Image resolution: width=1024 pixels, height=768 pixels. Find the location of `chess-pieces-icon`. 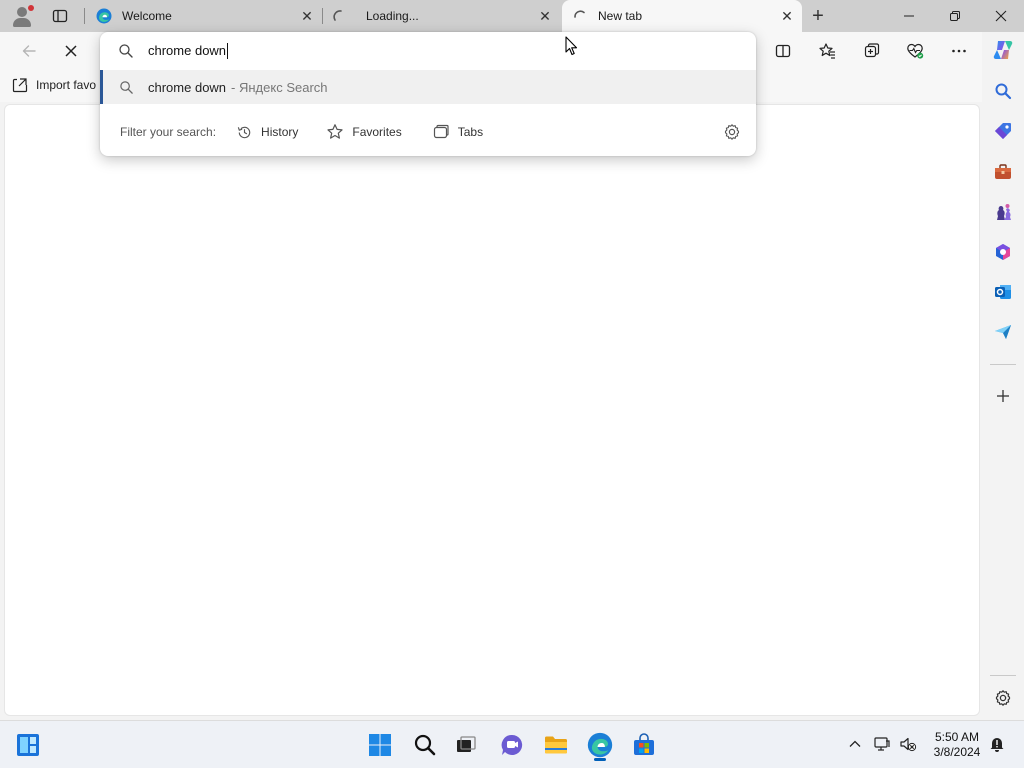

chess-pieces-icon is located at coordinates (1004, 212).